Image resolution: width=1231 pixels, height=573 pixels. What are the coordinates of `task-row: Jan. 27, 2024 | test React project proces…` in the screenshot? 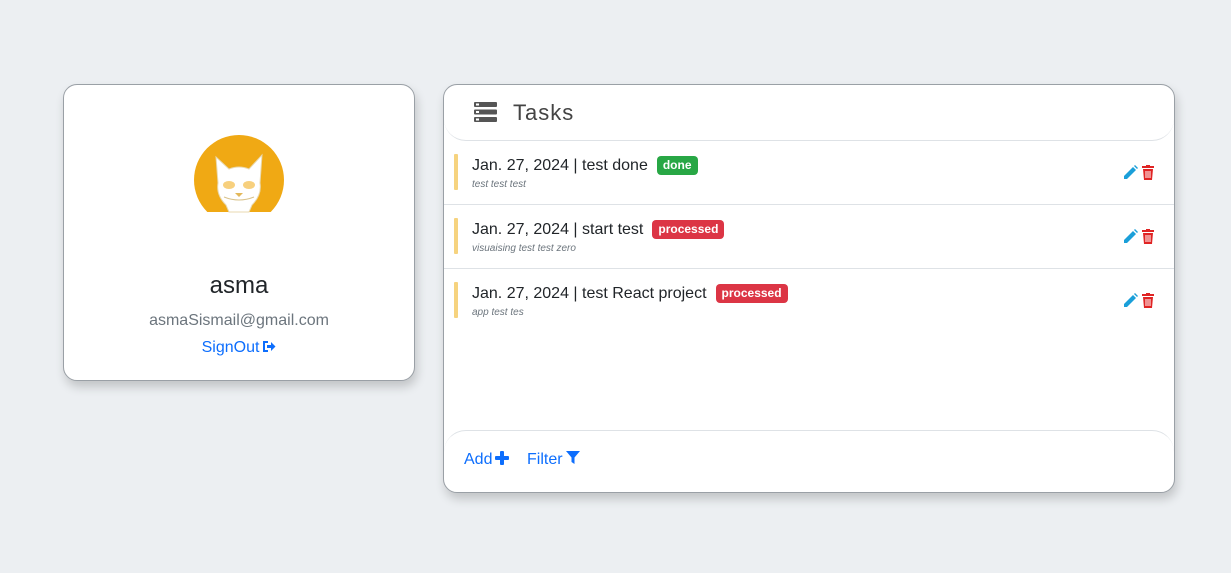 It's located at (809, 301).